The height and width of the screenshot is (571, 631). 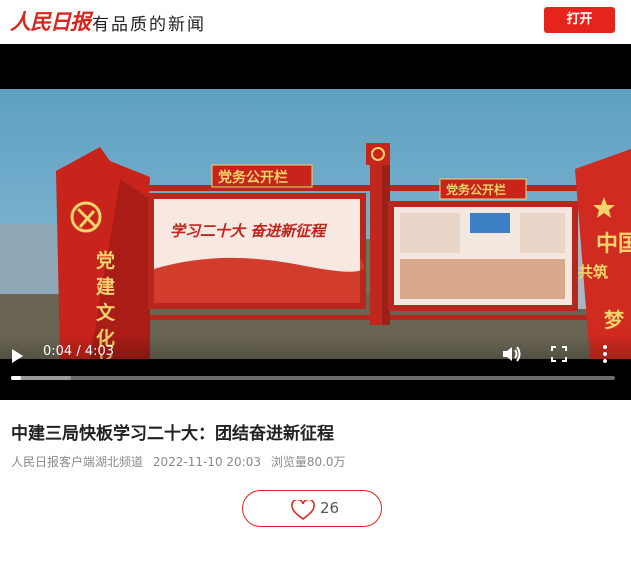 What do you see at coordinates (308, 462) in the screenshot?
I see `article-views: 浏览量80.0万` at bounding box center [308, 462].